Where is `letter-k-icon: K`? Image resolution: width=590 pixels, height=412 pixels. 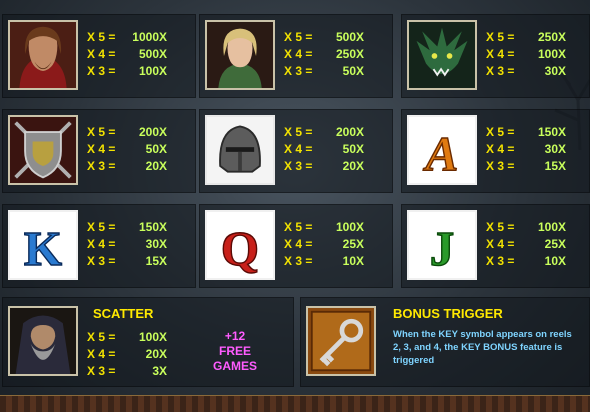 letter-k-icon: K is located at coordinates (43, 245).